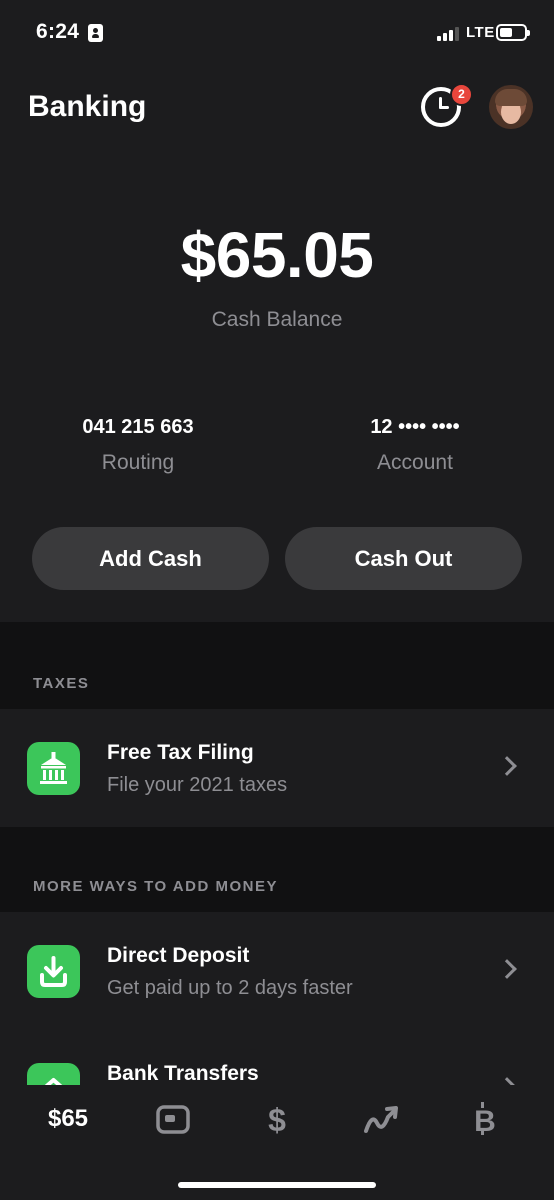  Describe the element at coordinates (449, 34) in the screenshot. I see `cellular-signal-icon` at that location.